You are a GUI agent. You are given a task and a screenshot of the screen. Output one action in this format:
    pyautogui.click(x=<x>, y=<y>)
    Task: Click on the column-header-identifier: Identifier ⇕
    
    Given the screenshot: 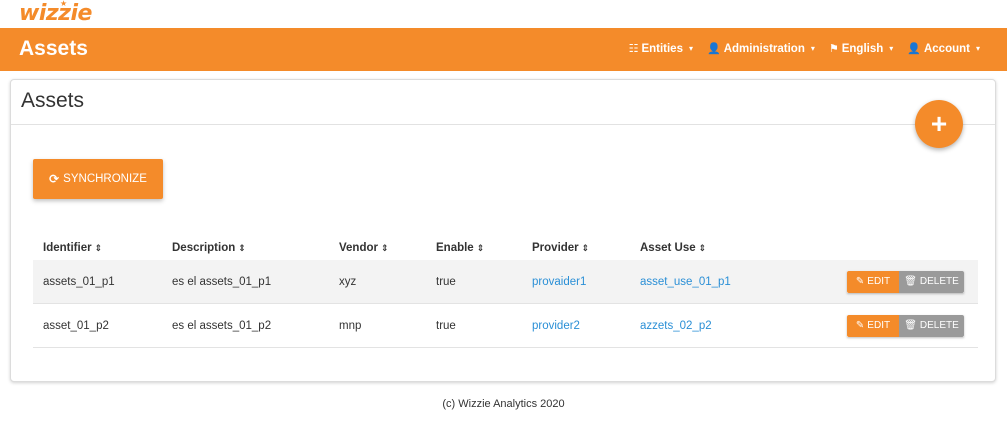 What is the action you would take?
    pyautogui.click(x=72, y=248)
    